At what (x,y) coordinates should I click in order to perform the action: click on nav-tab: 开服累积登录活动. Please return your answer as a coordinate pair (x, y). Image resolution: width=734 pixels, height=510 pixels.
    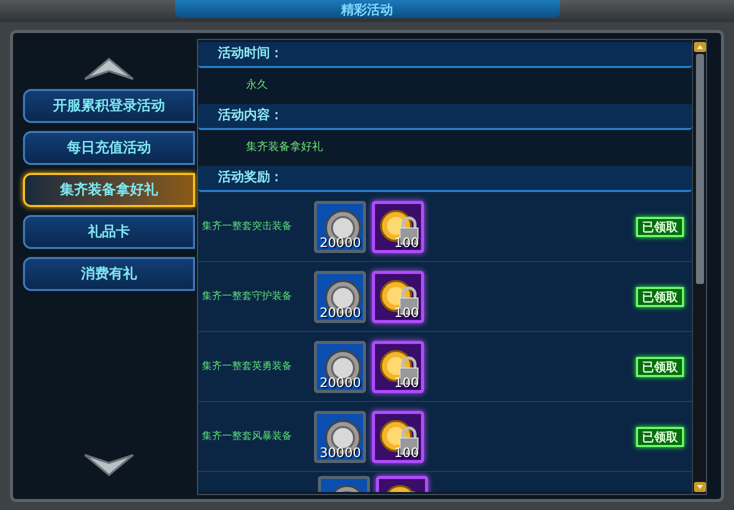
    Looking at the image, I should click on (109, 106).